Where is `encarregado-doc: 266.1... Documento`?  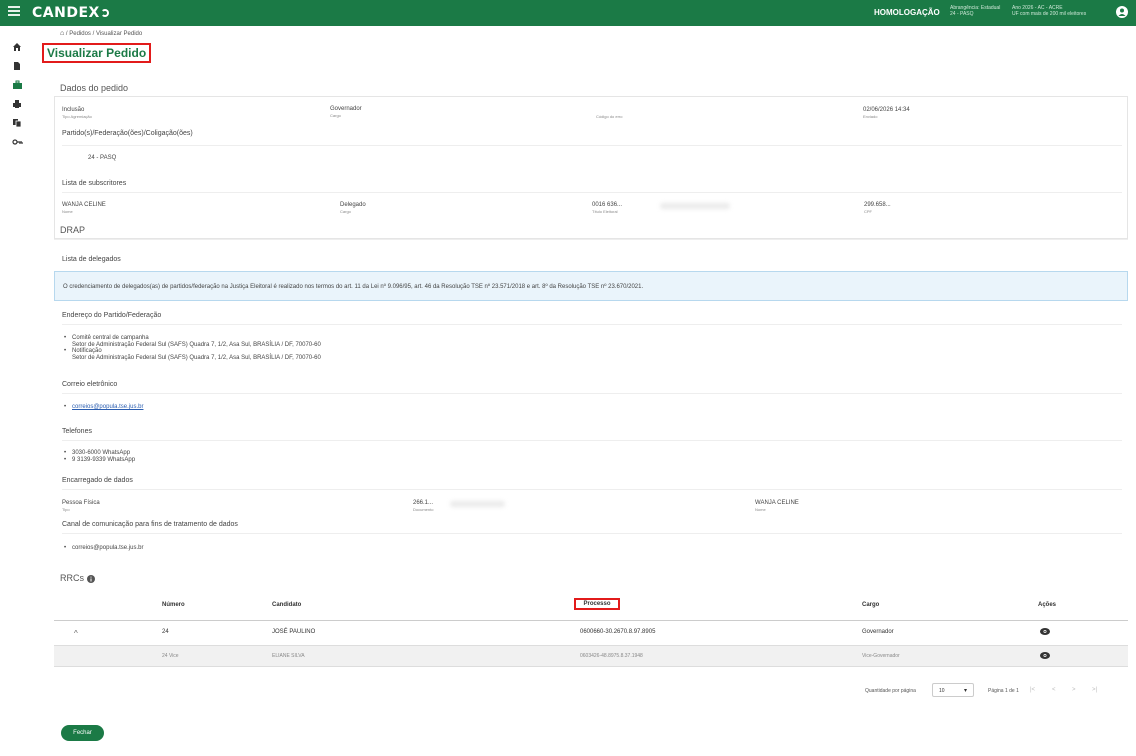 encarregado-doc: 266.1... Documento is located at coordinates (423, 506).